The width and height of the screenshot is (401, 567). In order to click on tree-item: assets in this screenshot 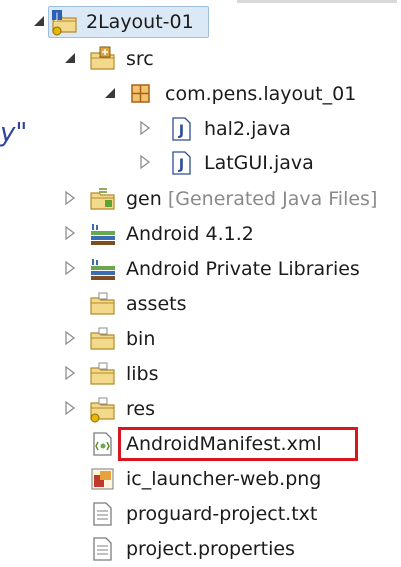, I will do `click(200, 304)`.